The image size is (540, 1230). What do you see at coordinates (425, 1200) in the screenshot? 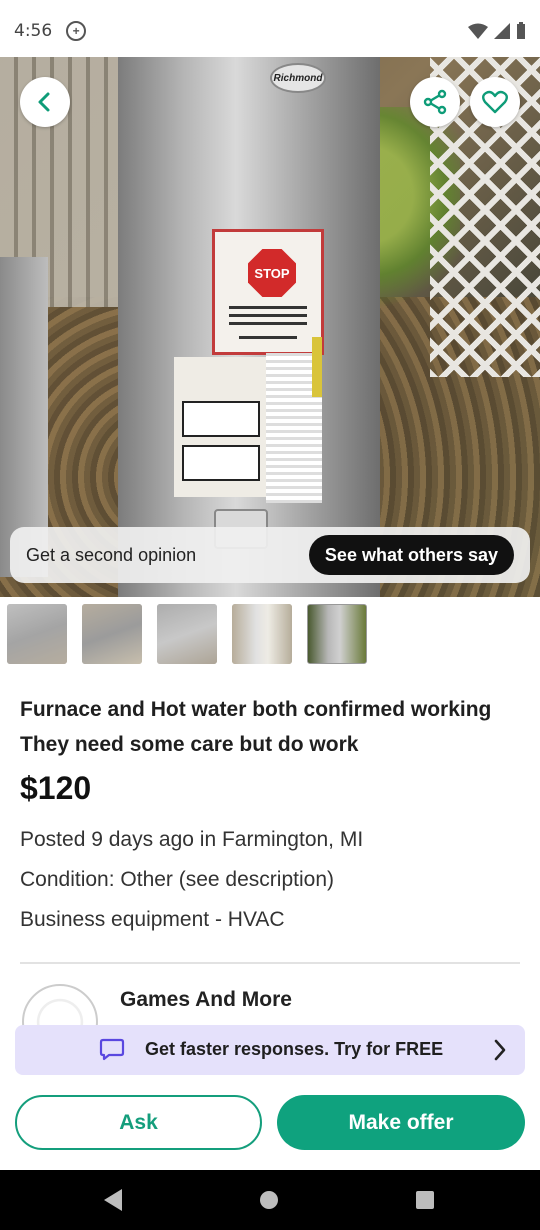
I see `nav-recents-icon` at bounding box center [425, 1200].